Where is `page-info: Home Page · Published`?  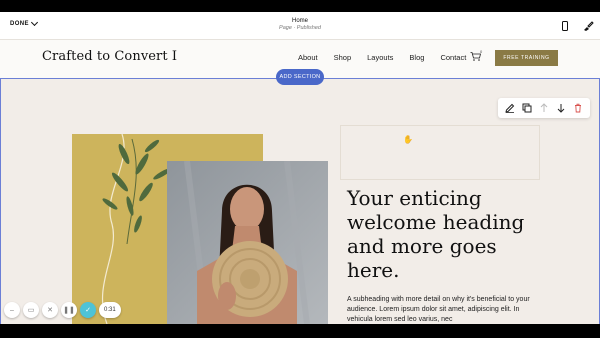
page-info: Home Page · Published is located at coordinates (300, 24).